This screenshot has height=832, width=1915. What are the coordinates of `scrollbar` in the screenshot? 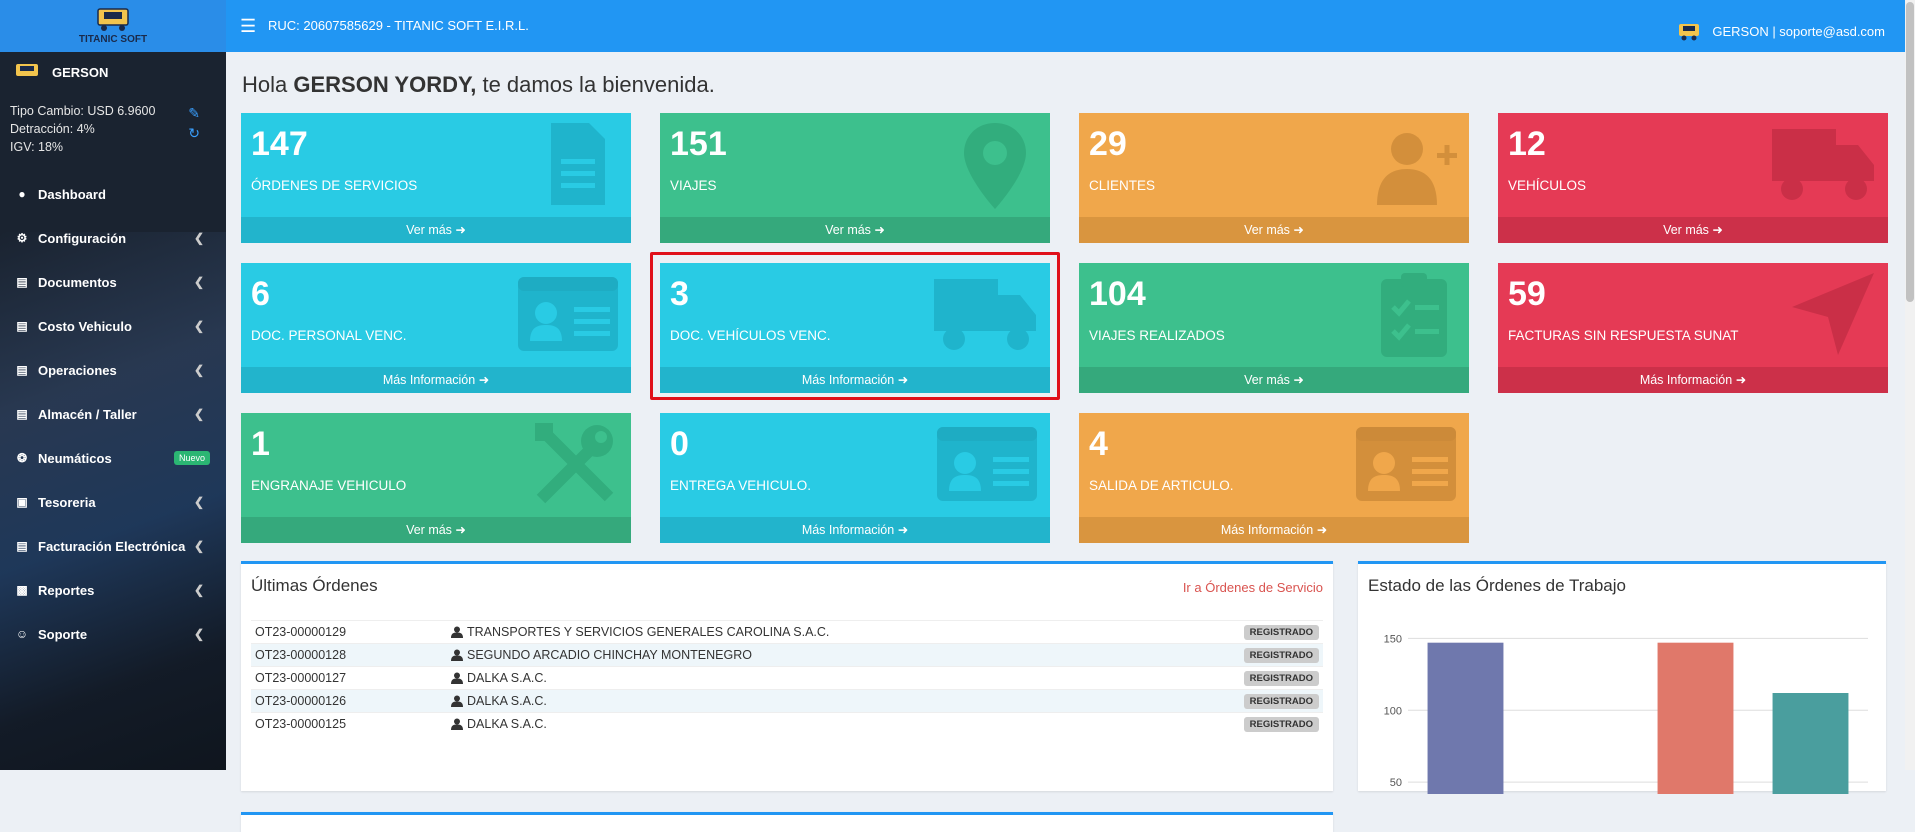 It's located at (1910, 385).